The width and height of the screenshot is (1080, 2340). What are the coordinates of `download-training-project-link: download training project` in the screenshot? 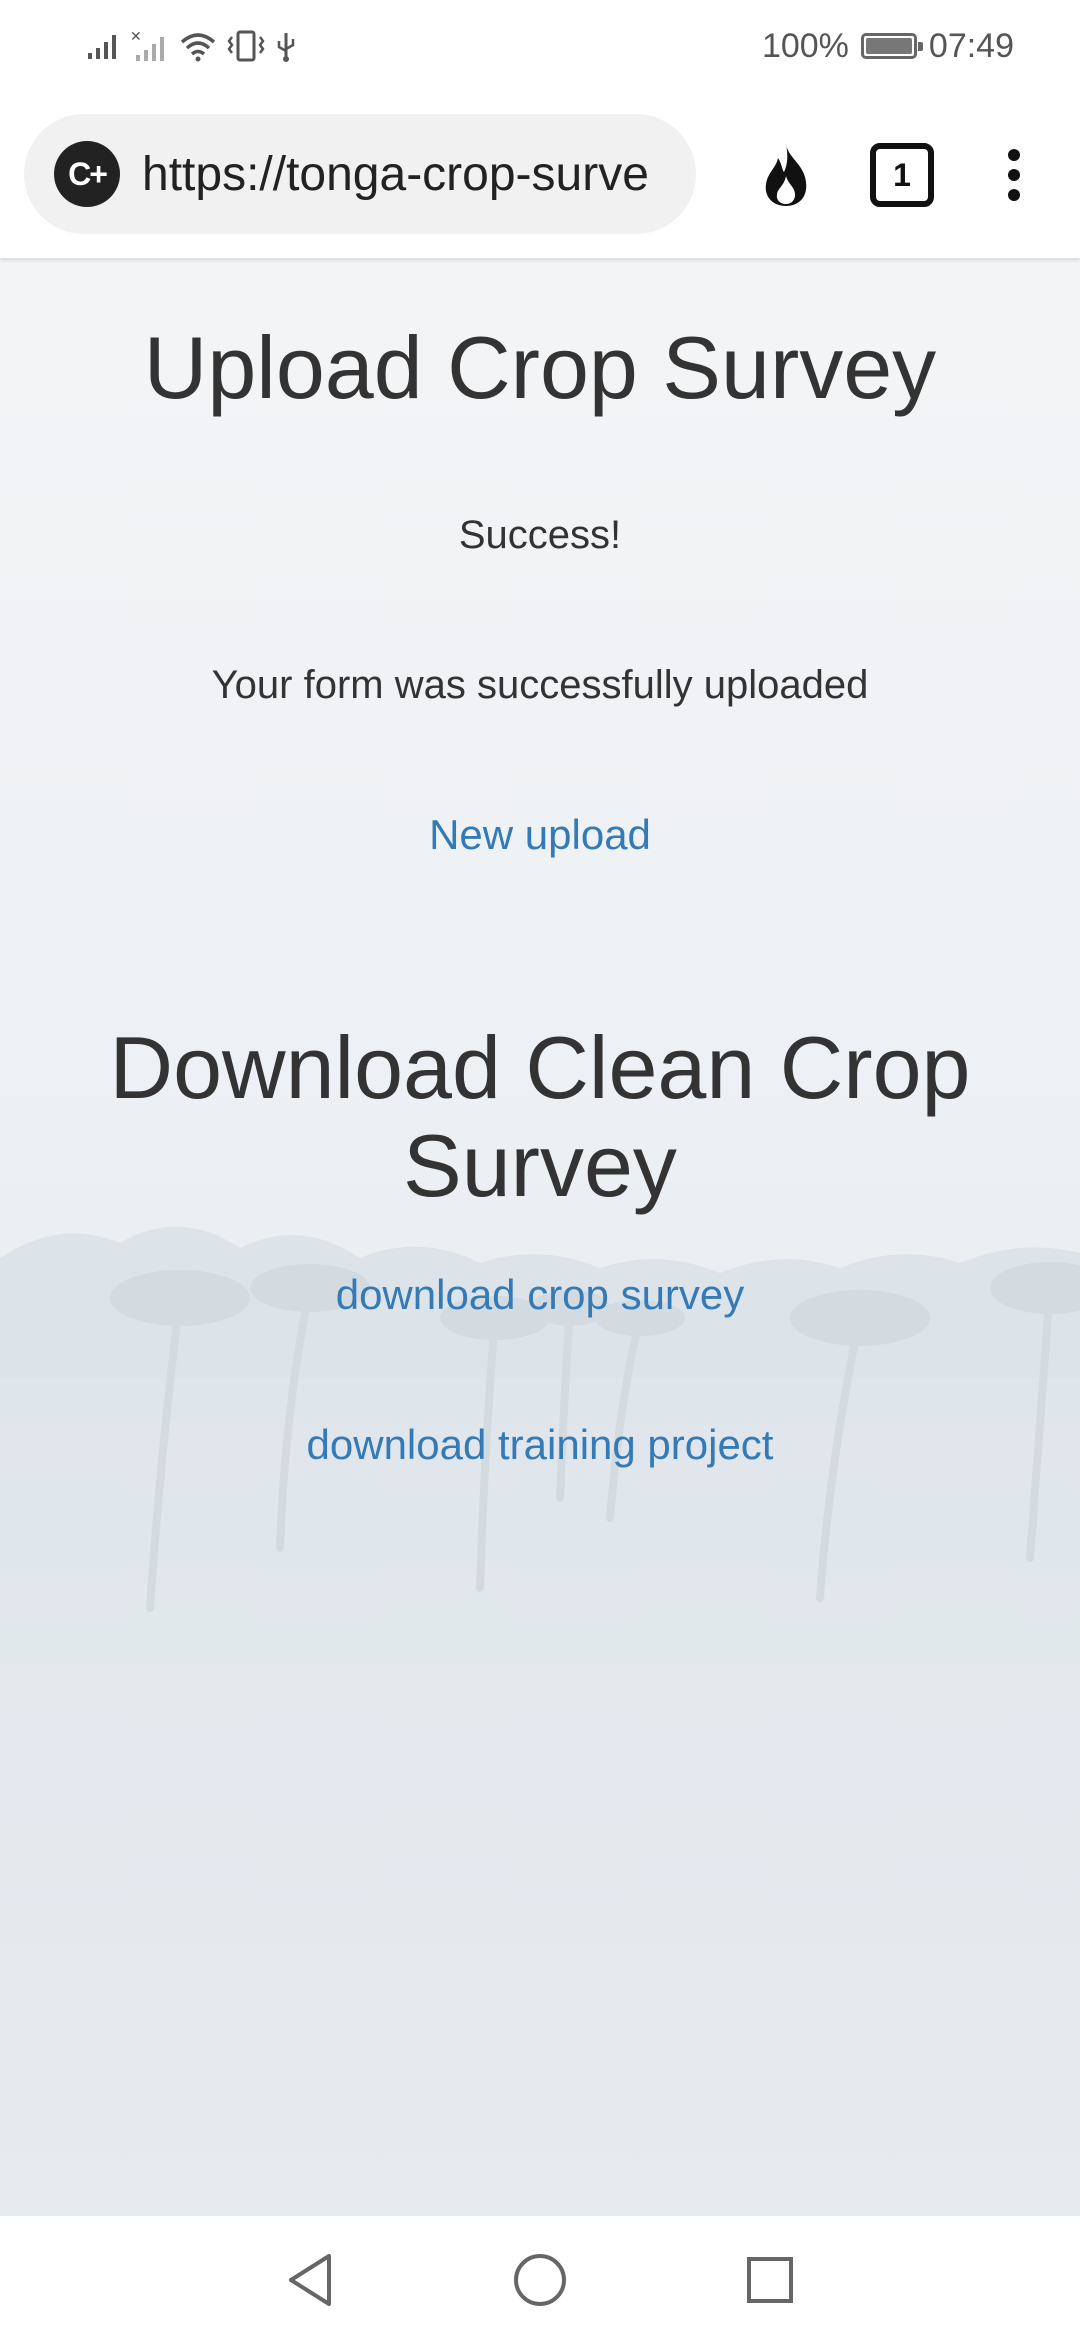 It's located at (540, 1444).